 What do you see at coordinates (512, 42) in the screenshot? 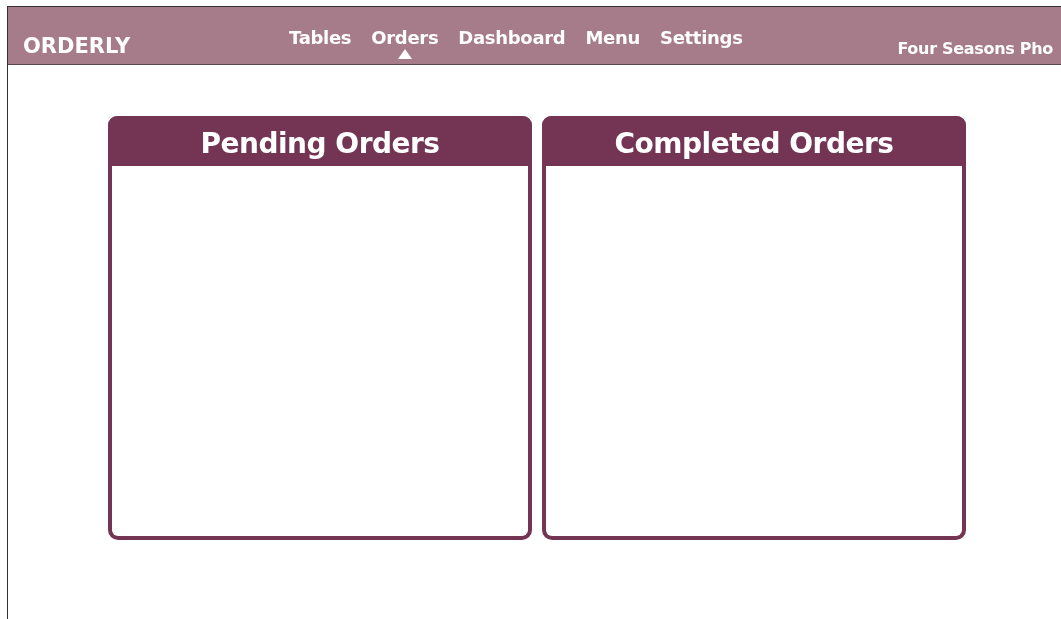
I see `nav-tab: Dashboard` at bounding box center [512, 42].